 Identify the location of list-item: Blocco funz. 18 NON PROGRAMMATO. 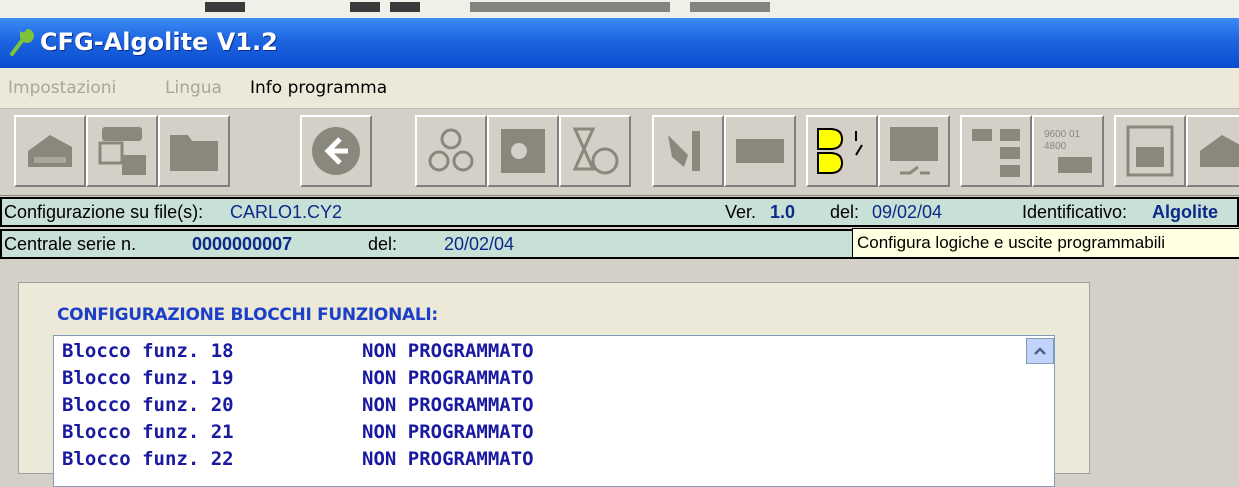
(298, 351).